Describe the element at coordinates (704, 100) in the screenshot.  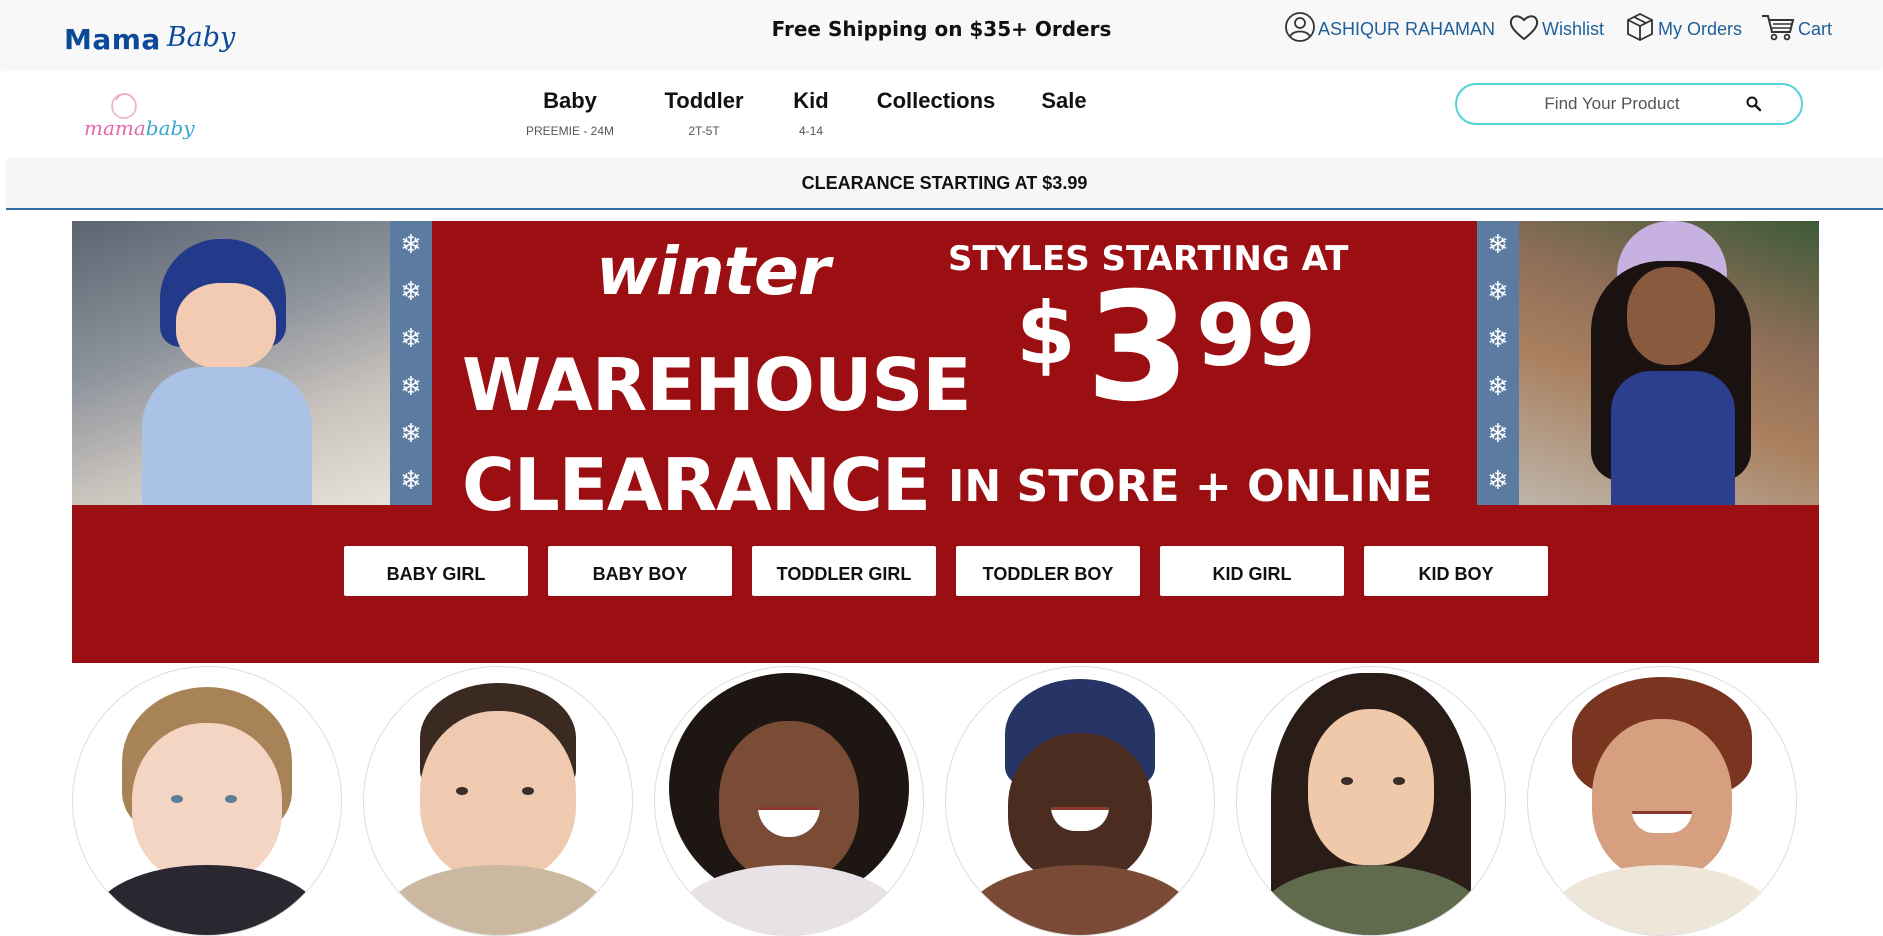
I see `nav-label: Toddler` at that location.